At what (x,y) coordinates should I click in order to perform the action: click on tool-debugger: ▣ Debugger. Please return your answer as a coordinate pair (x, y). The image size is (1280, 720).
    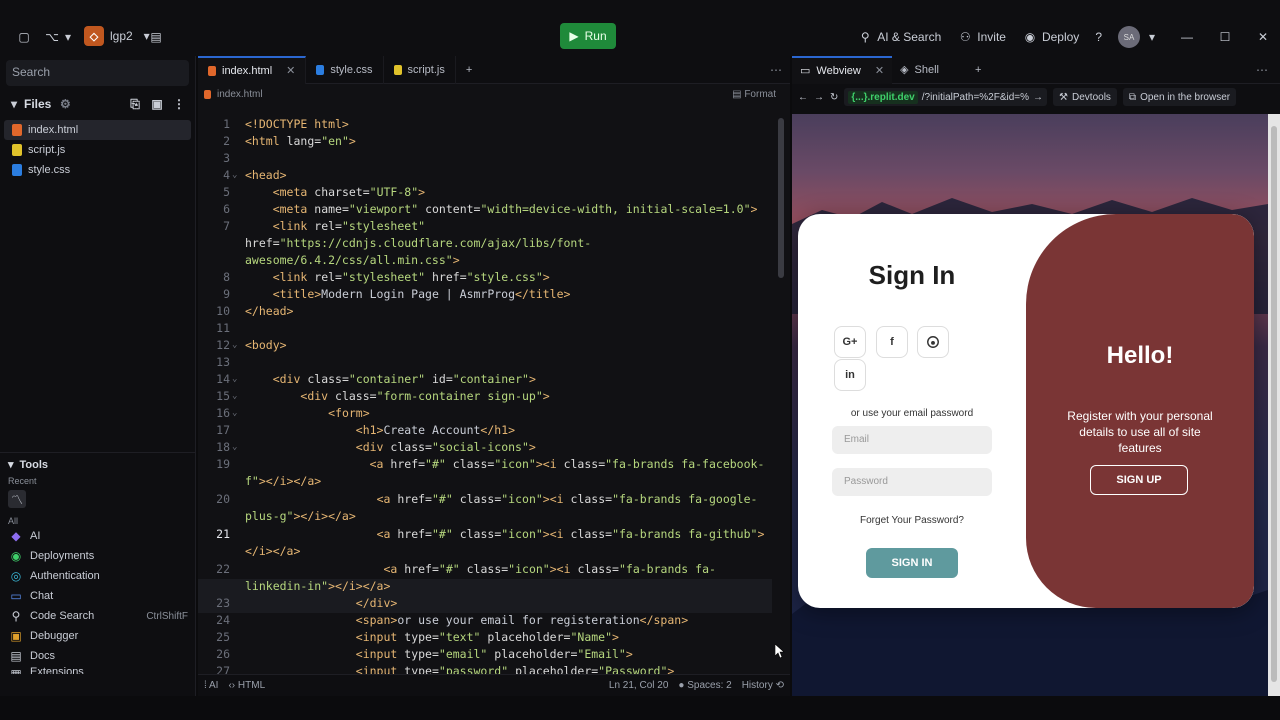
    Looking at the image, I should click on (98, 636).